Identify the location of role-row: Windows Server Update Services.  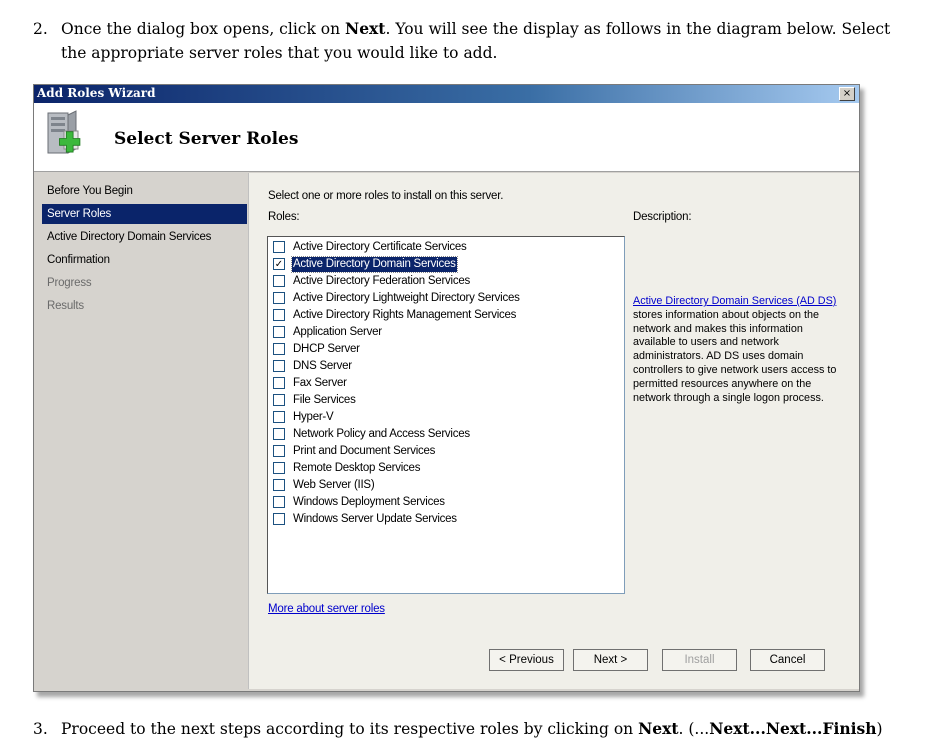
(443, 519).